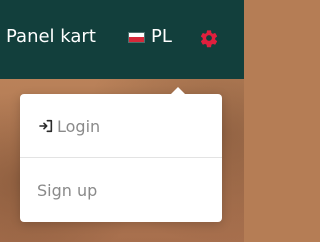 This screenshot has width=320, height=242. I want to click on language-selector: PL, so click(150, 37).